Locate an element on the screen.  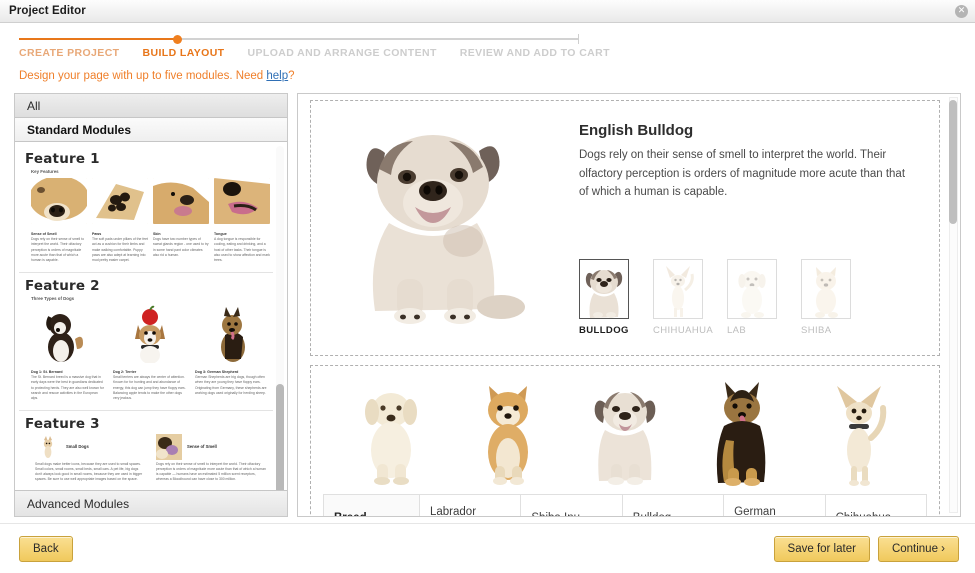
table-cell: Shiba Inu is located at coordinates (571, 505).